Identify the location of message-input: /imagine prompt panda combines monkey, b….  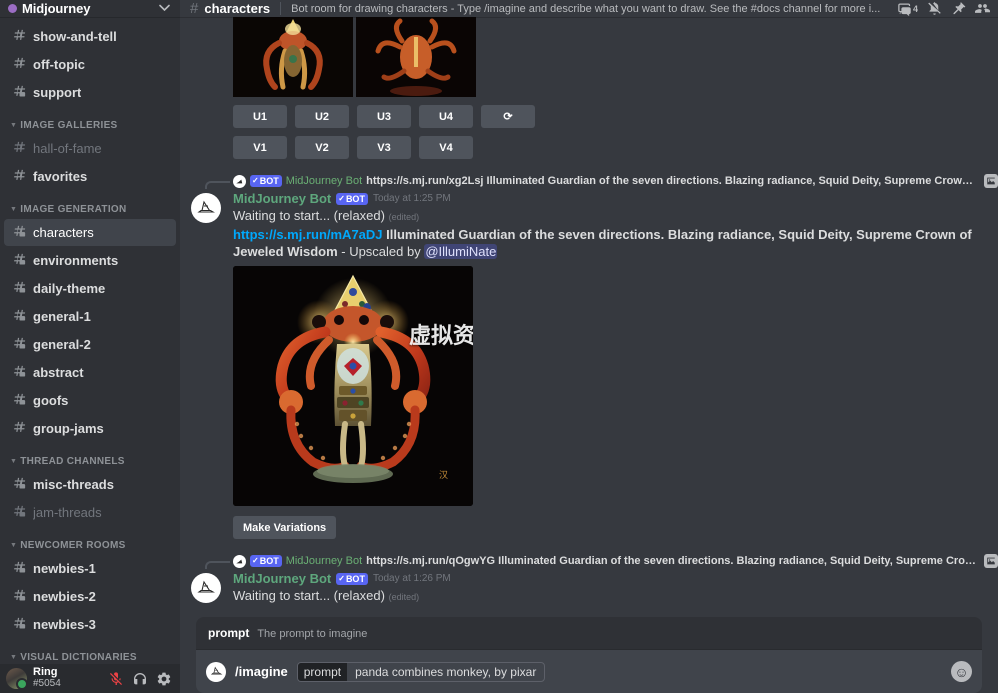
(589, 671).